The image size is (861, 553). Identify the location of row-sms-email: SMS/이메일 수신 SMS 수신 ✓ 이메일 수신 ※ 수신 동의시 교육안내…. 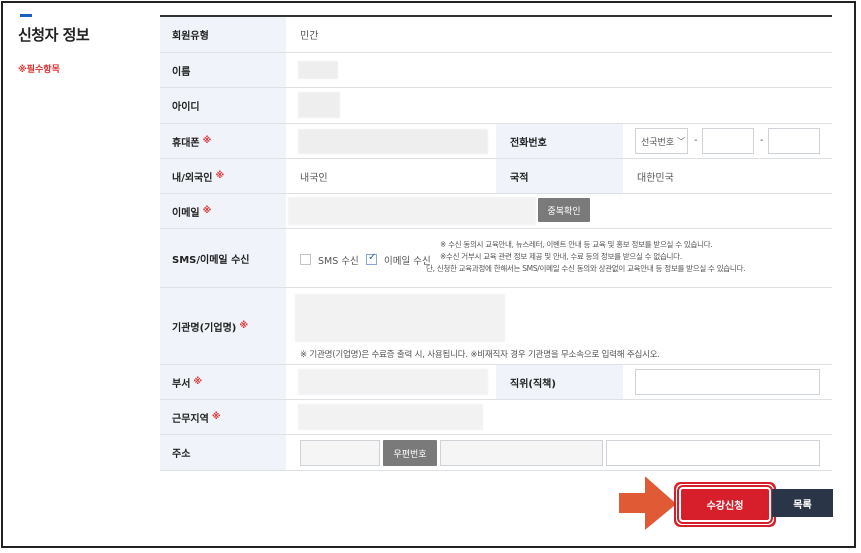
(496, 258).